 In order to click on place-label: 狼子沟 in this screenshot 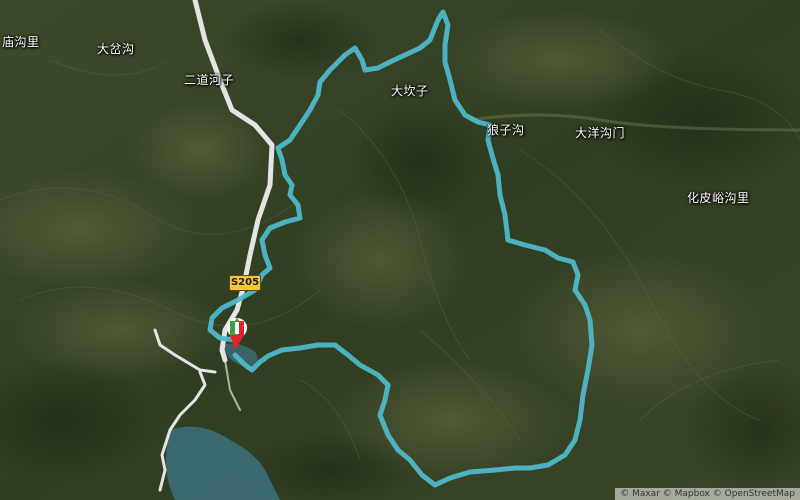, I will do `click(506, 130)`.